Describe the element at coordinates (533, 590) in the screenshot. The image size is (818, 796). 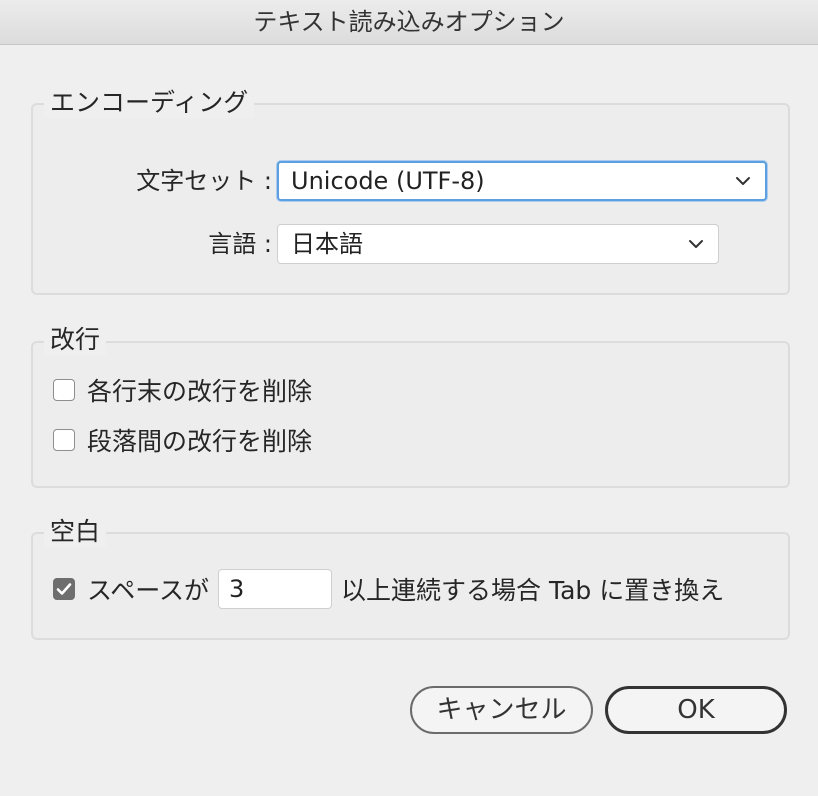
I see `replace-spaces-suffix: 以上連続する場合 Tab に置き換え` at that location.